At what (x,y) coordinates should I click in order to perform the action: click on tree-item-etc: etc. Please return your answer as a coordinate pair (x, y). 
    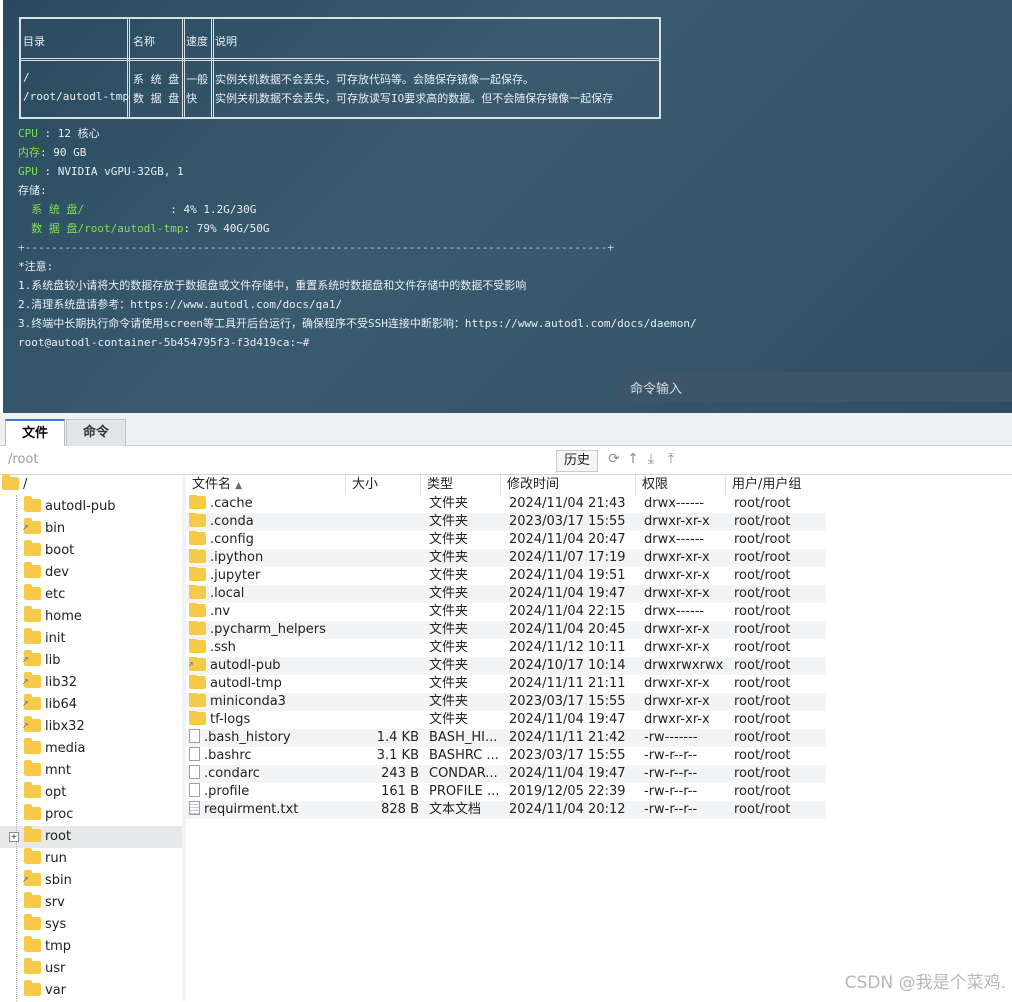
    Looking at the image, I should click on (44, 595).